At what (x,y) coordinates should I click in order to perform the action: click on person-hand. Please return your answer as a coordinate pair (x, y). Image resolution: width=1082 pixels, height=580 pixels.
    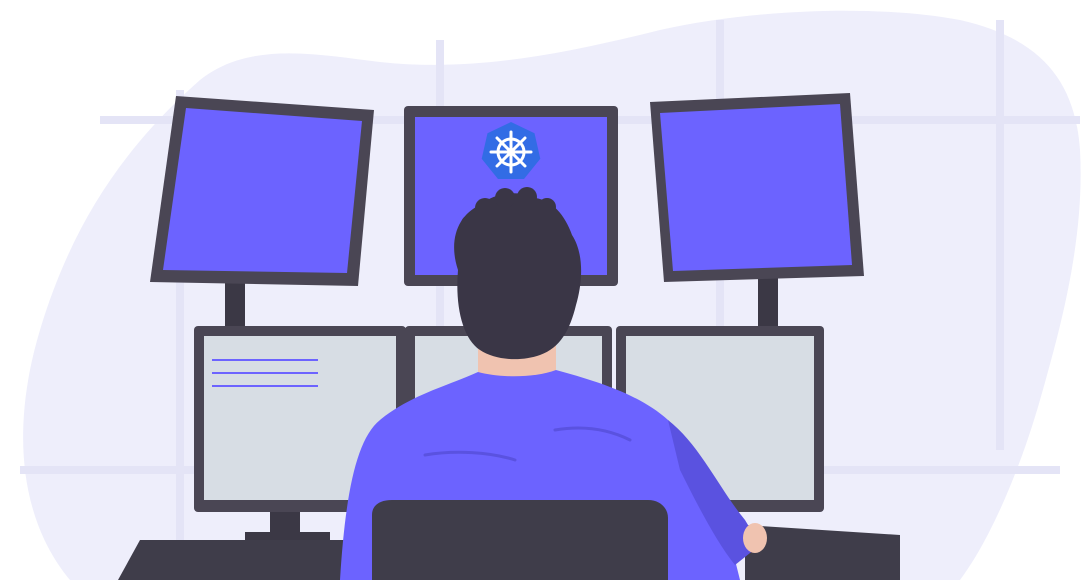
    Looking at the image, I should click on (755, 538).